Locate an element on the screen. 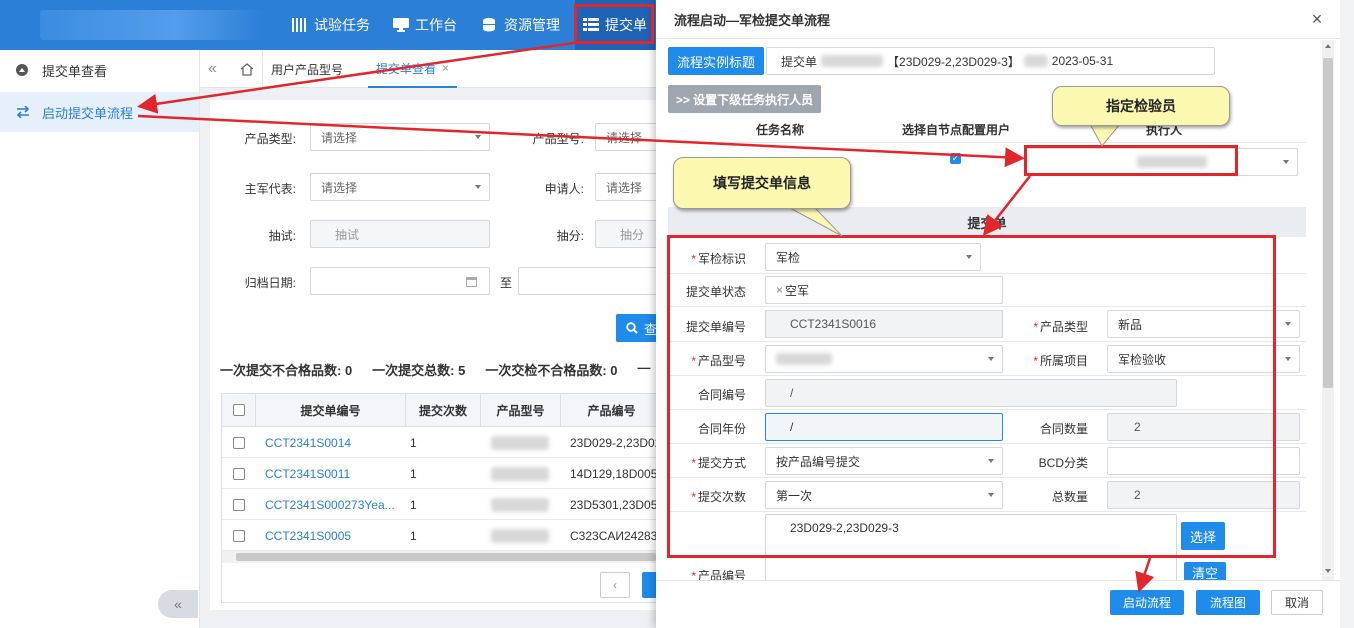 Image resolution: width=1354 pixels, height=628 pixels. instance-title-input: 提交单 【23D029-2,23D029-3】 2023-05-31 is located at coordinates (990, 61).